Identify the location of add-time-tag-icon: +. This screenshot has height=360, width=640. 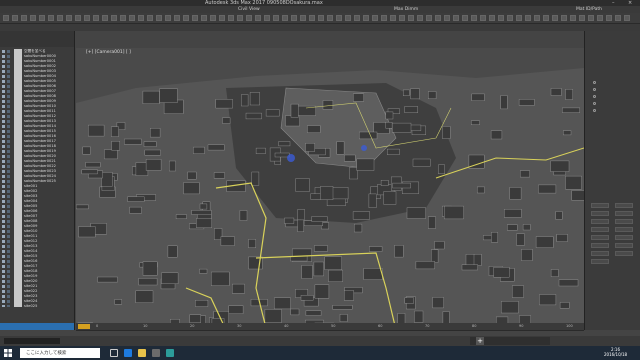
(480, 341).